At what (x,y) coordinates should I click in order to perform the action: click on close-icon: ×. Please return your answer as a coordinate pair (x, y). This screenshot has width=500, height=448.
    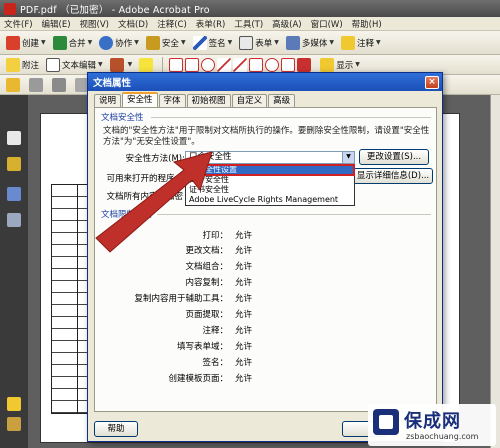
    Looking at the image, I should click on (432, 82).